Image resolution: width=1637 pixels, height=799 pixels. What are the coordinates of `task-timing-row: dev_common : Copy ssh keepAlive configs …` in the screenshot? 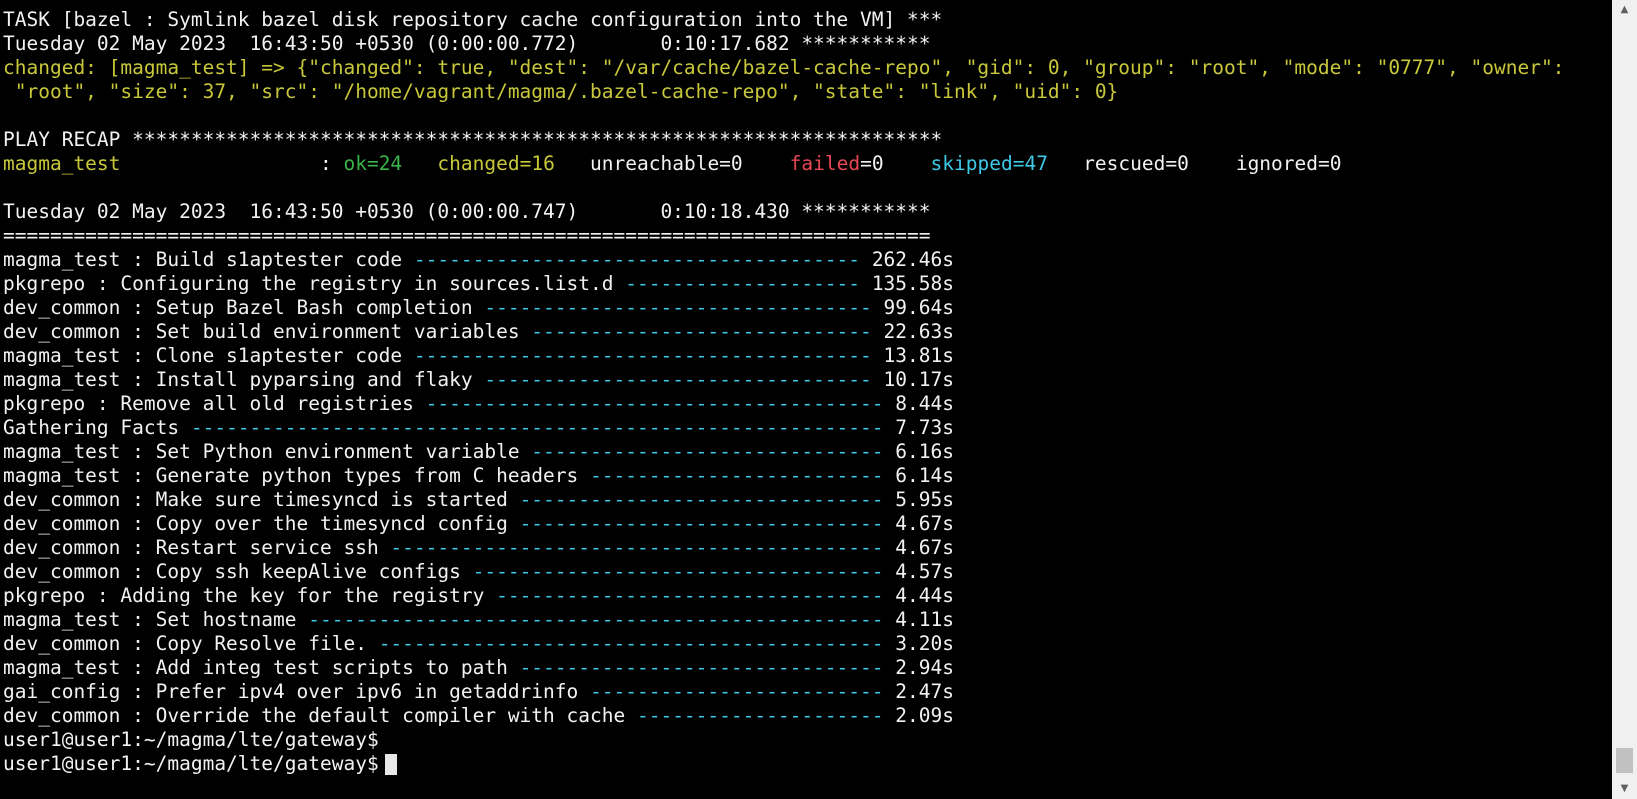 It's located at (478, 572).